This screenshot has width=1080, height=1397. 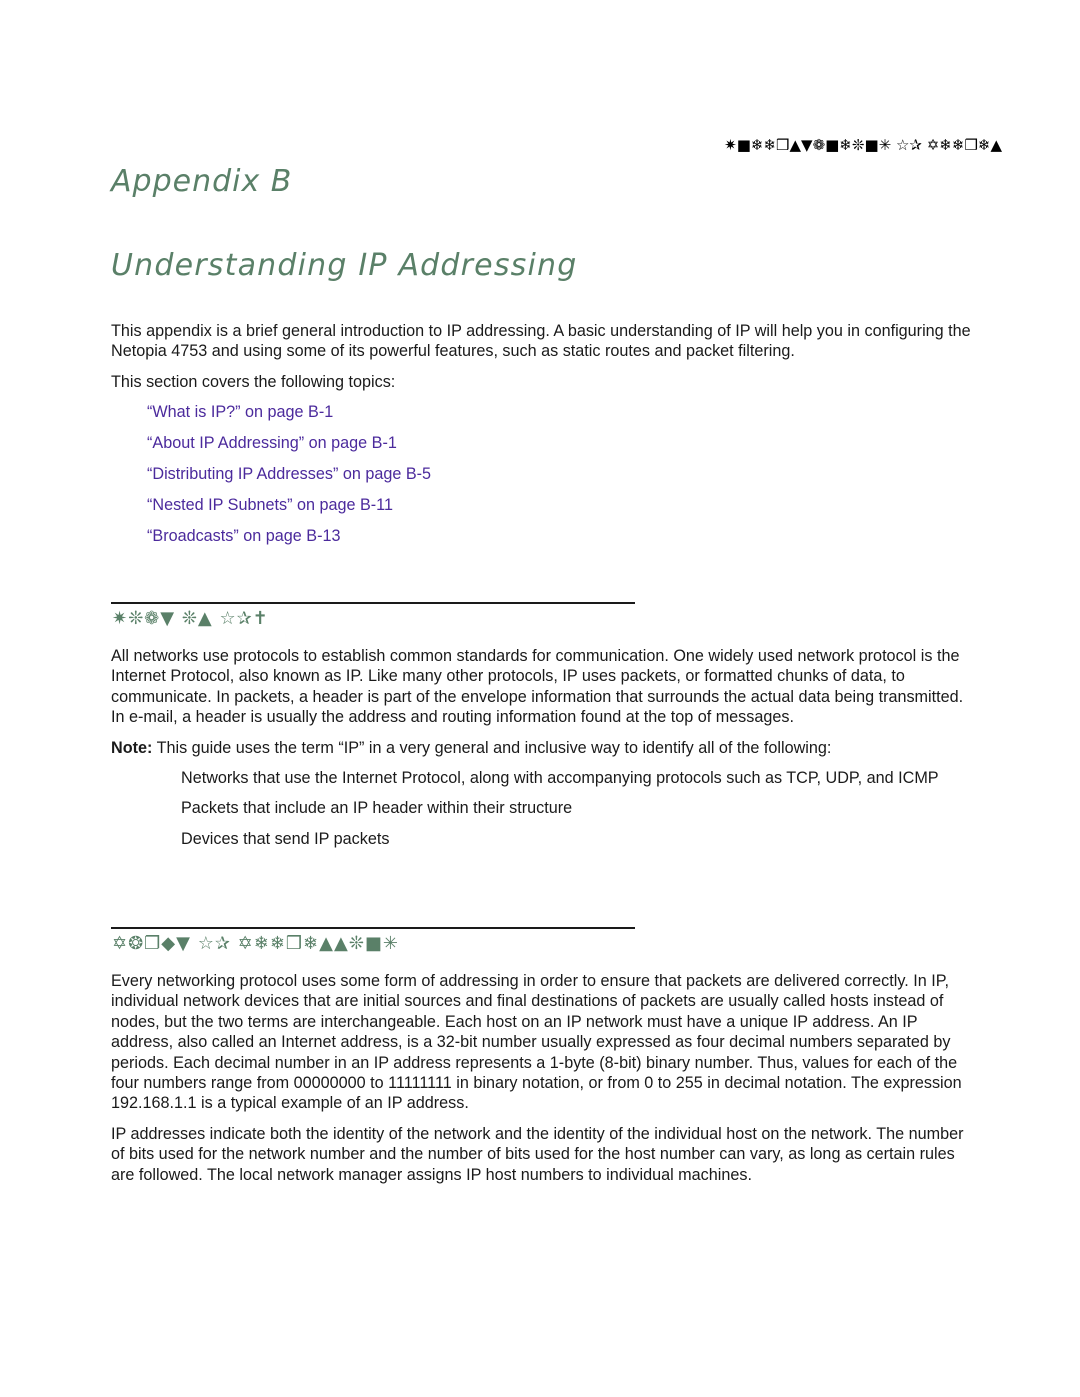 I want to click on topic-link-nested-ip-subnets: “Nested IP Subnets” on page B-11, so click(x=270, y=505).